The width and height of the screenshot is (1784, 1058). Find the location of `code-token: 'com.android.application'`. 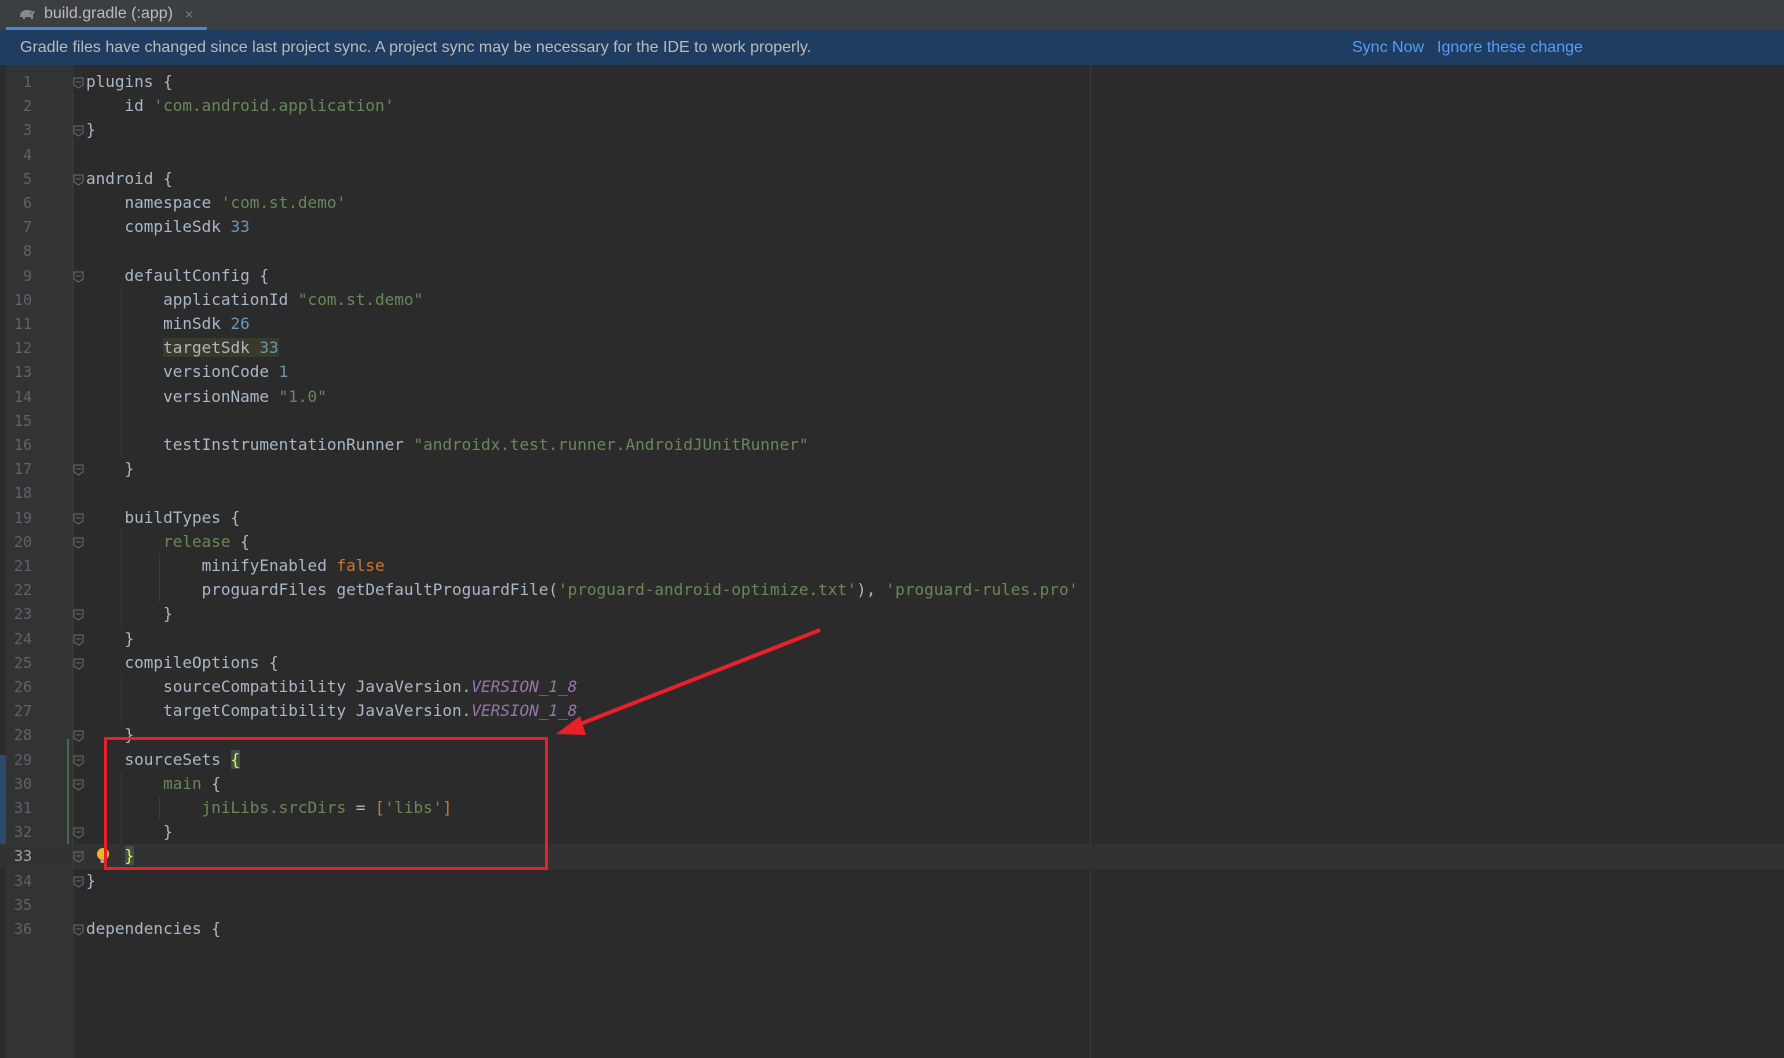

code-token: 'com.android.application' is located at coordinates (274, 106).